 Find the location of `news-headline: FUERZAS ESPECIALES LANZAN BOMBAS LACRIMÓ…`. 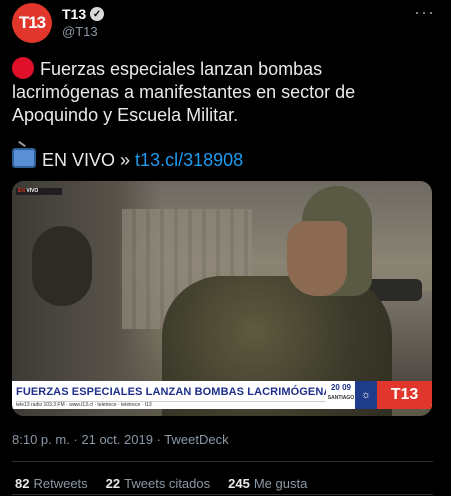

news-headline: FUERZAS ESPECIALES LANZAN BOMBAS LACRIMÓ… is located at coordinates (171, 392).